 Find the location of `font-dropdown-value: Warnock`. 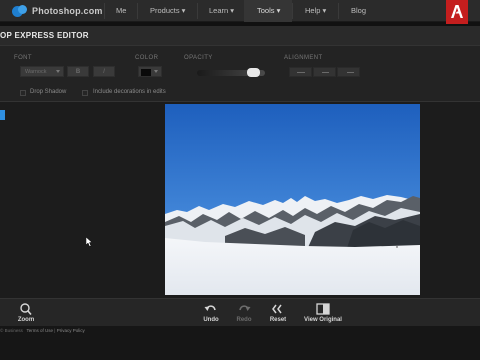

font-dropdown-value: Warnock is located at coordinates (36, 72).